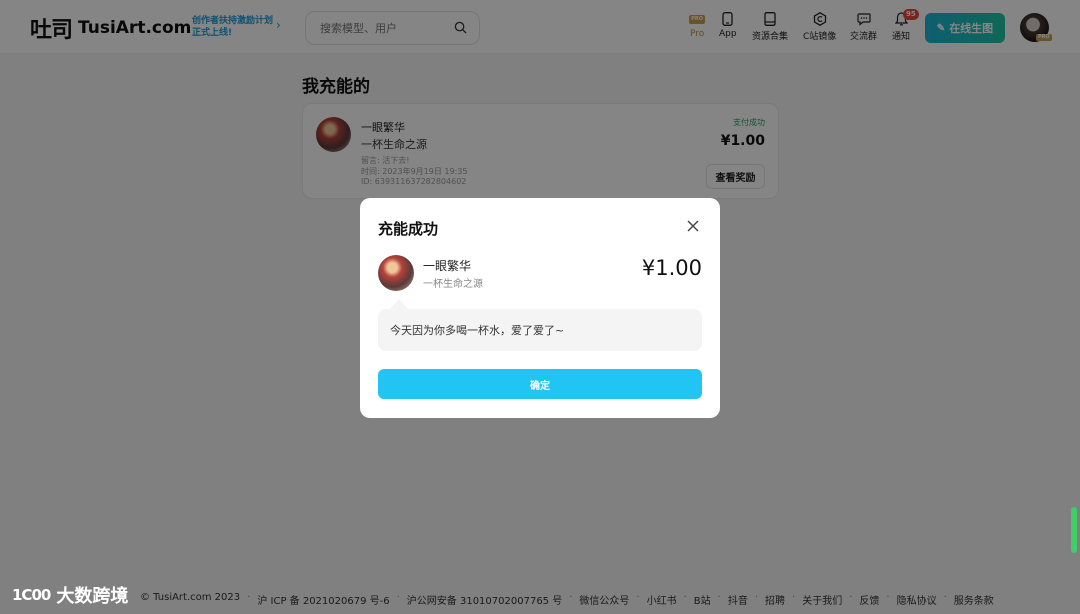  What do you see at coordinates (31, 595) in the screenshot?
I see `watermark-logo: 1C00` at bounding box center [31, 595].